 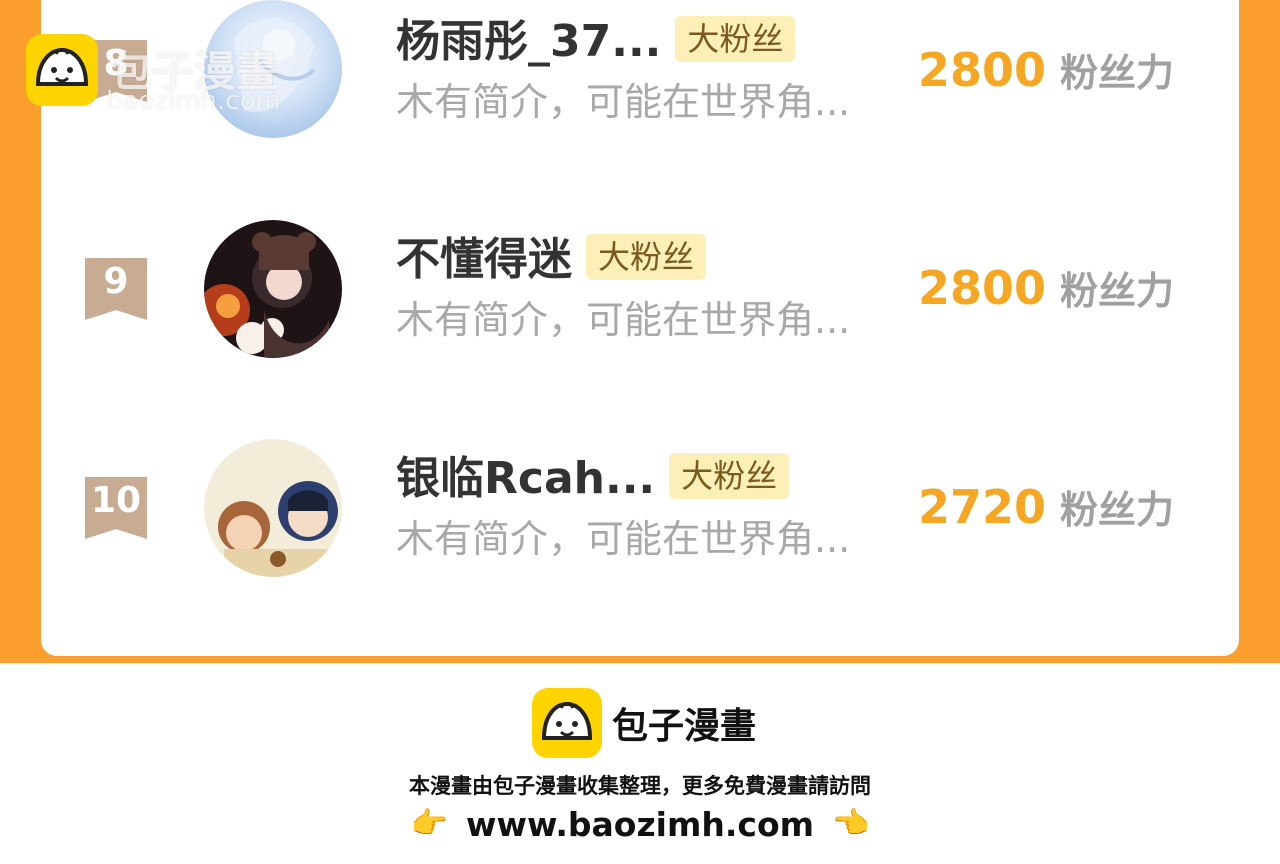 I want to click on footer-url-link: www.baozimh.com, so click(x=640, y=824).